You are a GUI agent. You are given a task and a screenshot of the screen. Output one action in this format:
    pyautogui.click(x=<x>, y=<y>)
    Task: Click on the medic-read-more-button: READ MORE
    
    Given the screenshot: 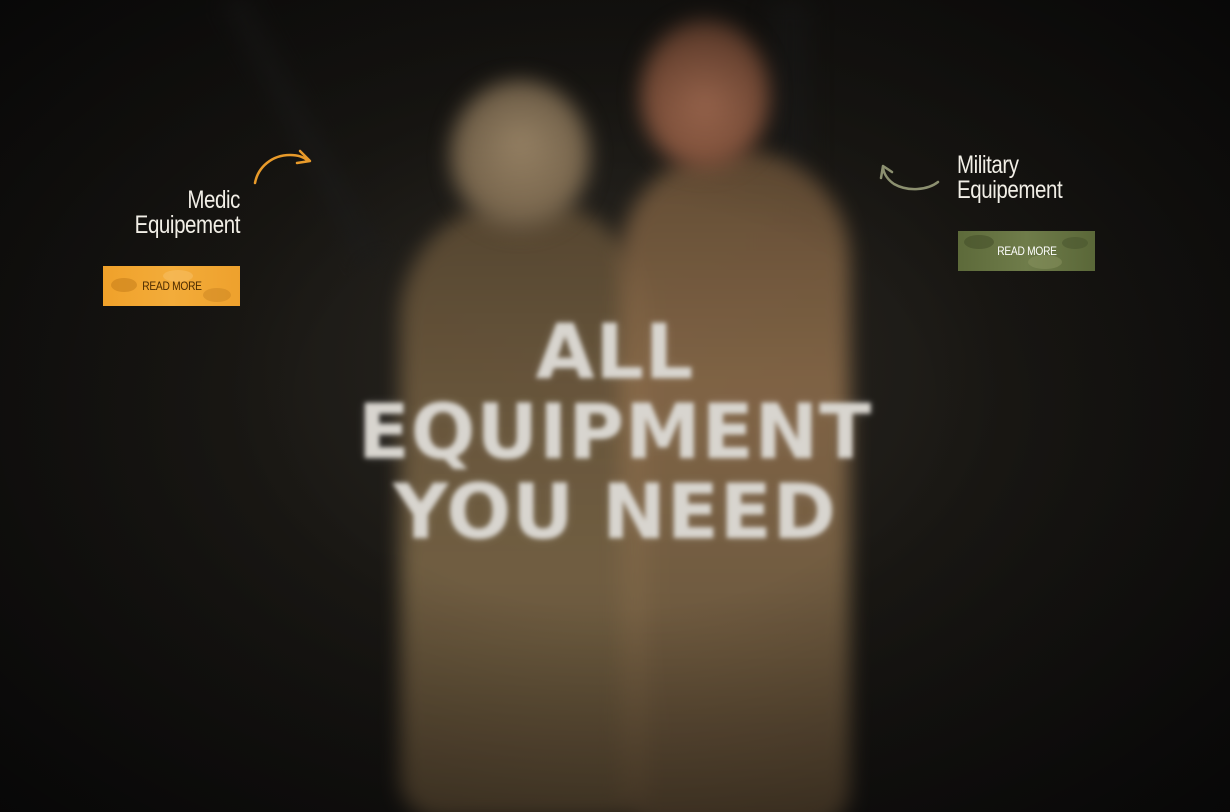 What is the action you would take?
    pyautogui.click(x=171, y=286)
    